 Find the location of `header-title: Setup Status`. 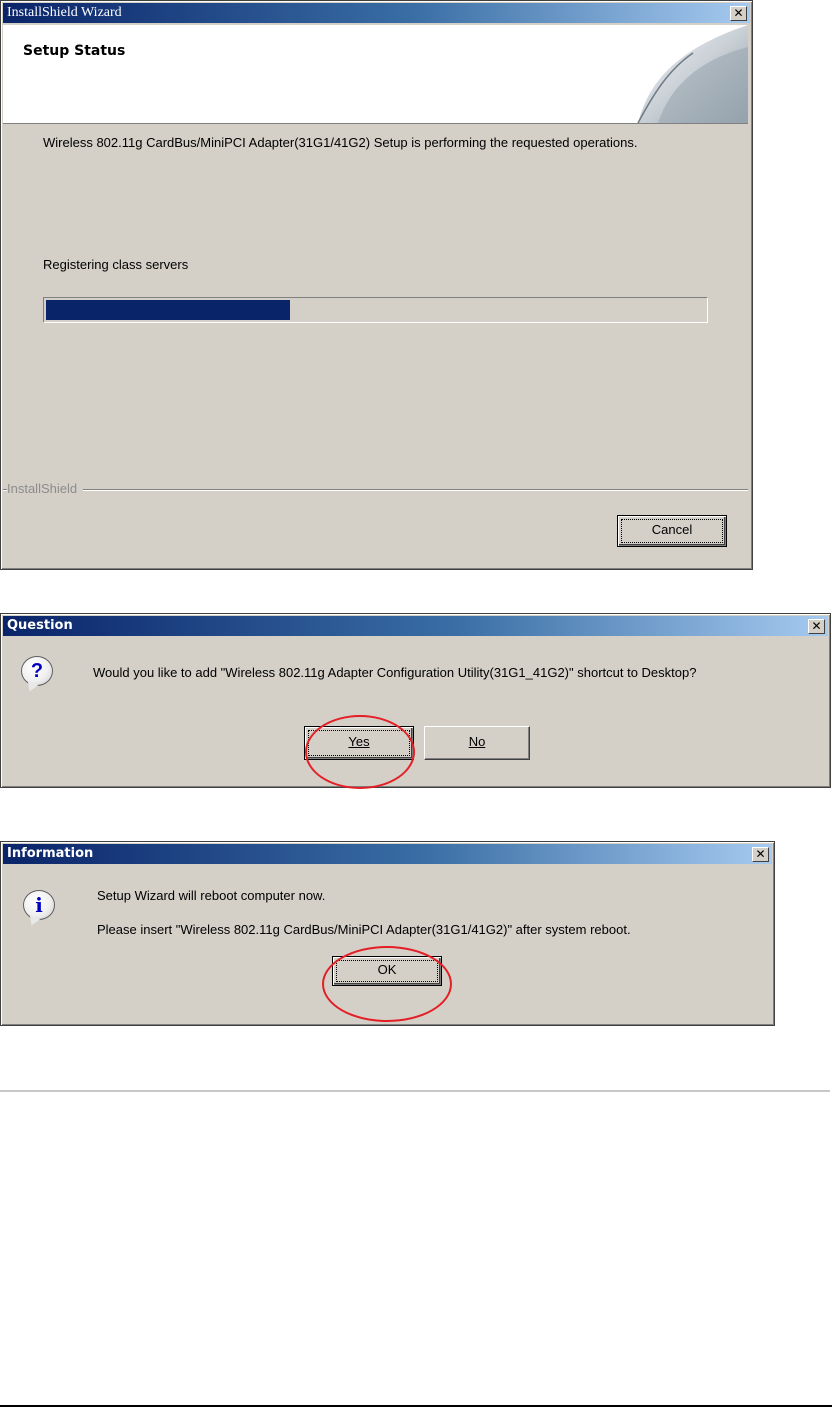

header-title: Setup Status is located at coordinates (74, 51).